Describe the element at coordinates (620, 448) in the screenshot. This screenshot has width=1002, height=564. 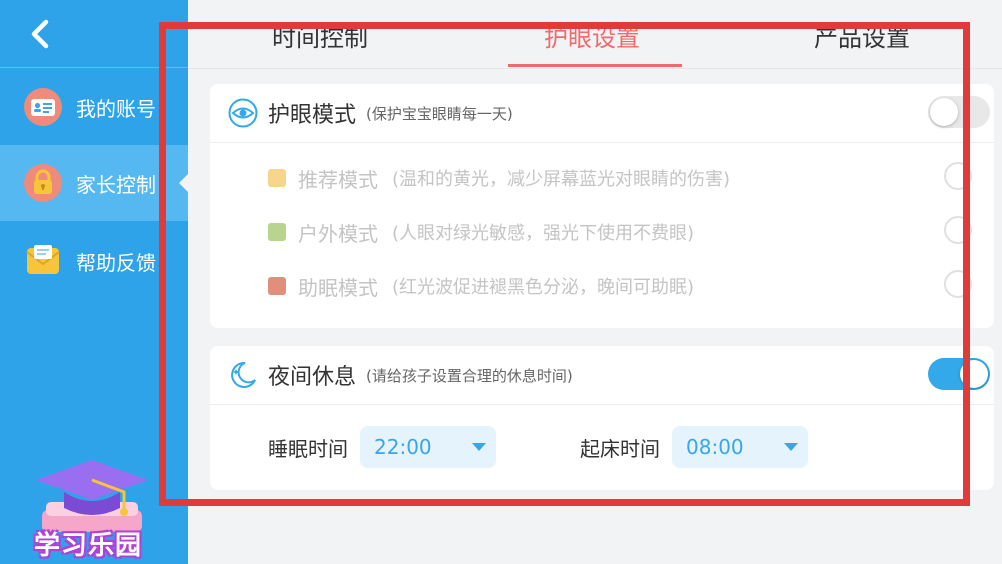
I see `wake-time-label: 起床时间` at that location.